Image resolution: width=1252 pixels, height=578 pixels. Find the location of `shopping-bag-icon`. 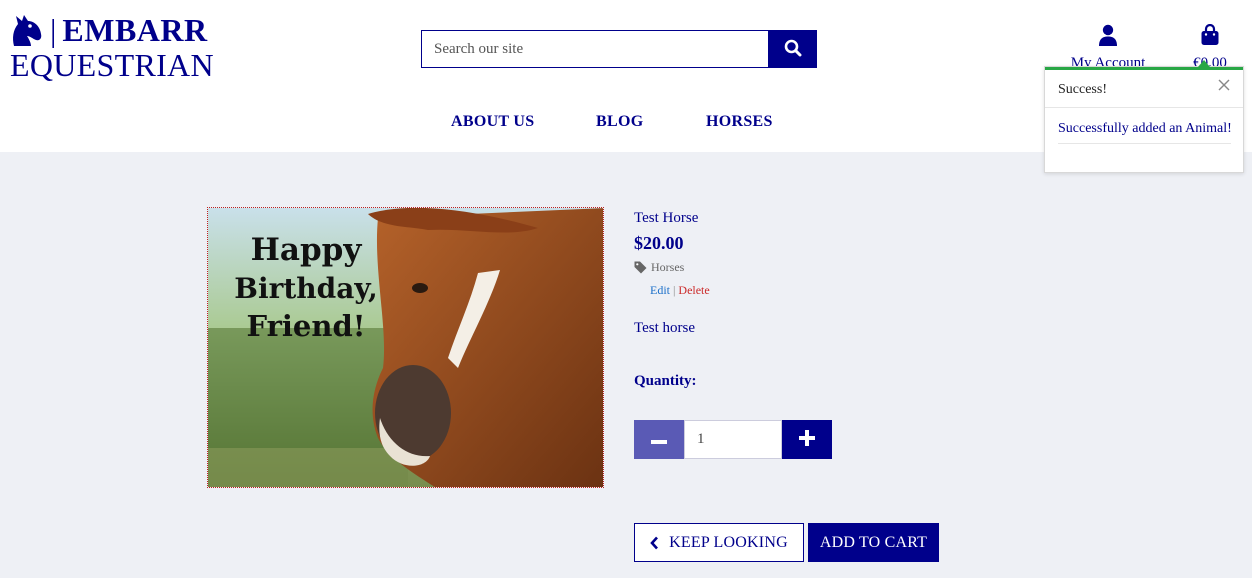

shopping-bag-icon is located at coordinates (1210, 36).